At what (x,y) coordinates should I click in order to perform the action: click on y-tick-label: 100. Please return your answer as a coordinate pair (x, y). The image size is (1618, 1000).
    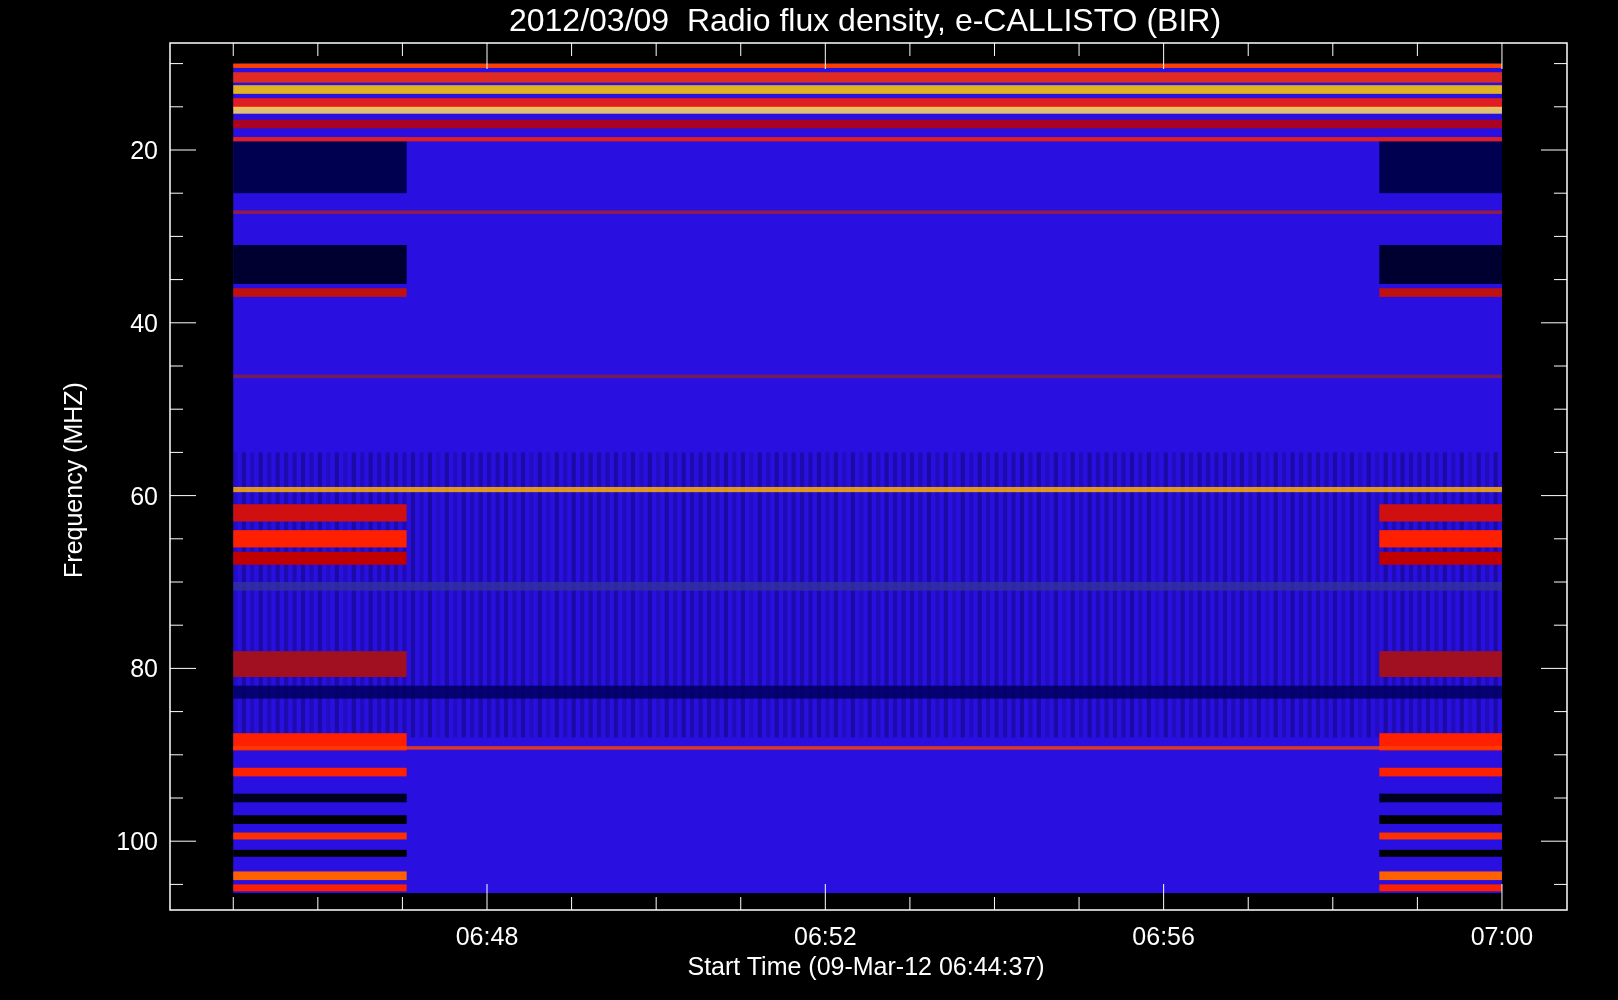
    Looking at the image, I should click on (137, 841).